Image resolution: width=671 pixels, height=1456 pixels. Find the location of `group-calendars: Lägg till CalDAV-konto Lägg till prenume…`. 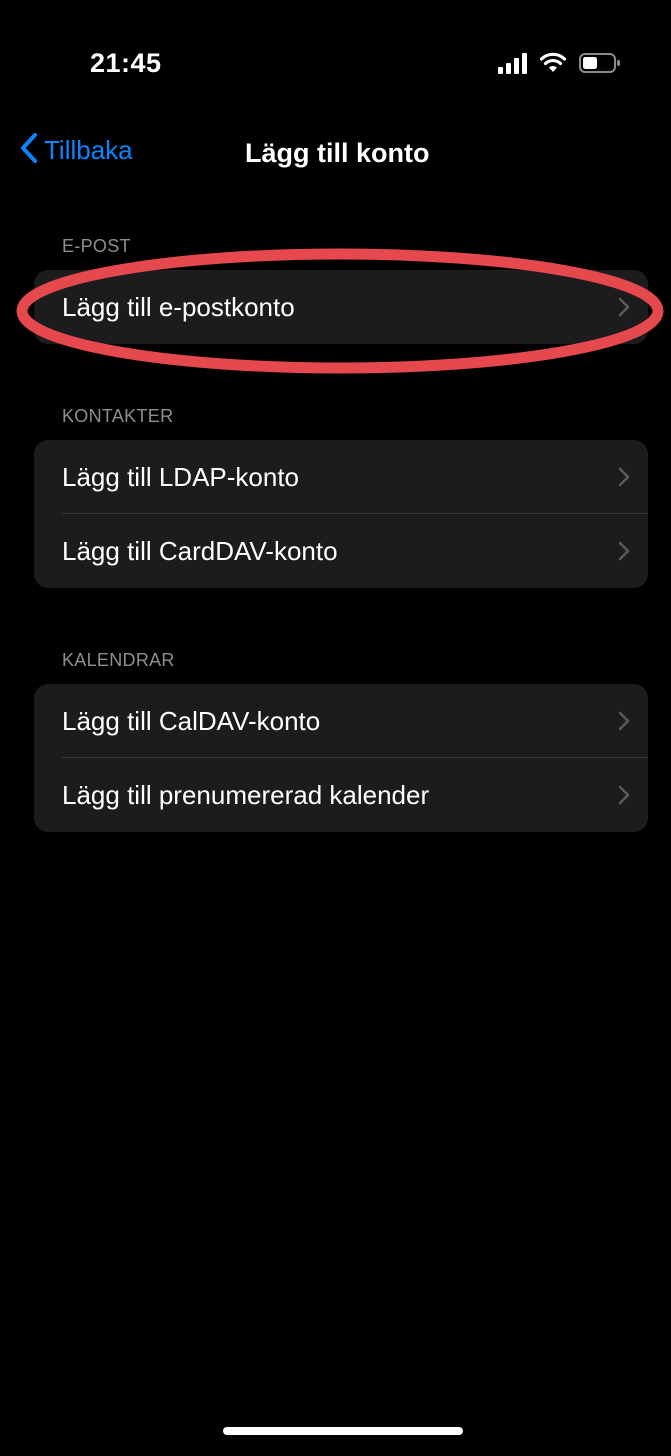

group-calendars: Lägg till CalDAV-konto Lägg till prenume… is located at coordinates (341, 758).